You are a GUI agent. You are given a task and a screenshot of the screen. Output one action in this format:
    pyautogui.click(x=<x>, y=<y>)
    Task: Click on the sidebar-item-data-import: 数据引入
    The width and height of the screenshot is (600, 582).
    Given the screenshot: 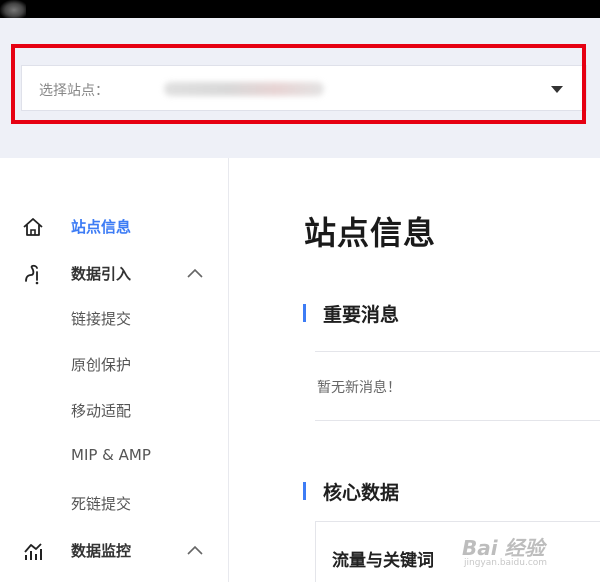 What is the action you would take?
    pyautogui.click(x=114, y=273)
    